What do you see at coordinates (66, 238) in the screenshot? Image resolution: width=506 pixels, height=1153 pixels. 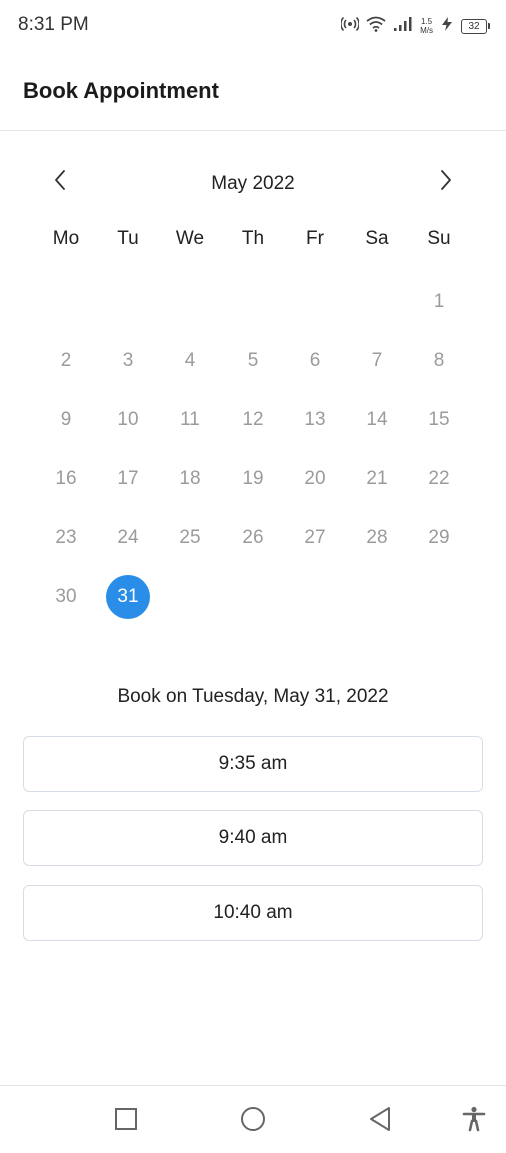 I see `weekday-label: Mo` at bounding box center [66, 238].